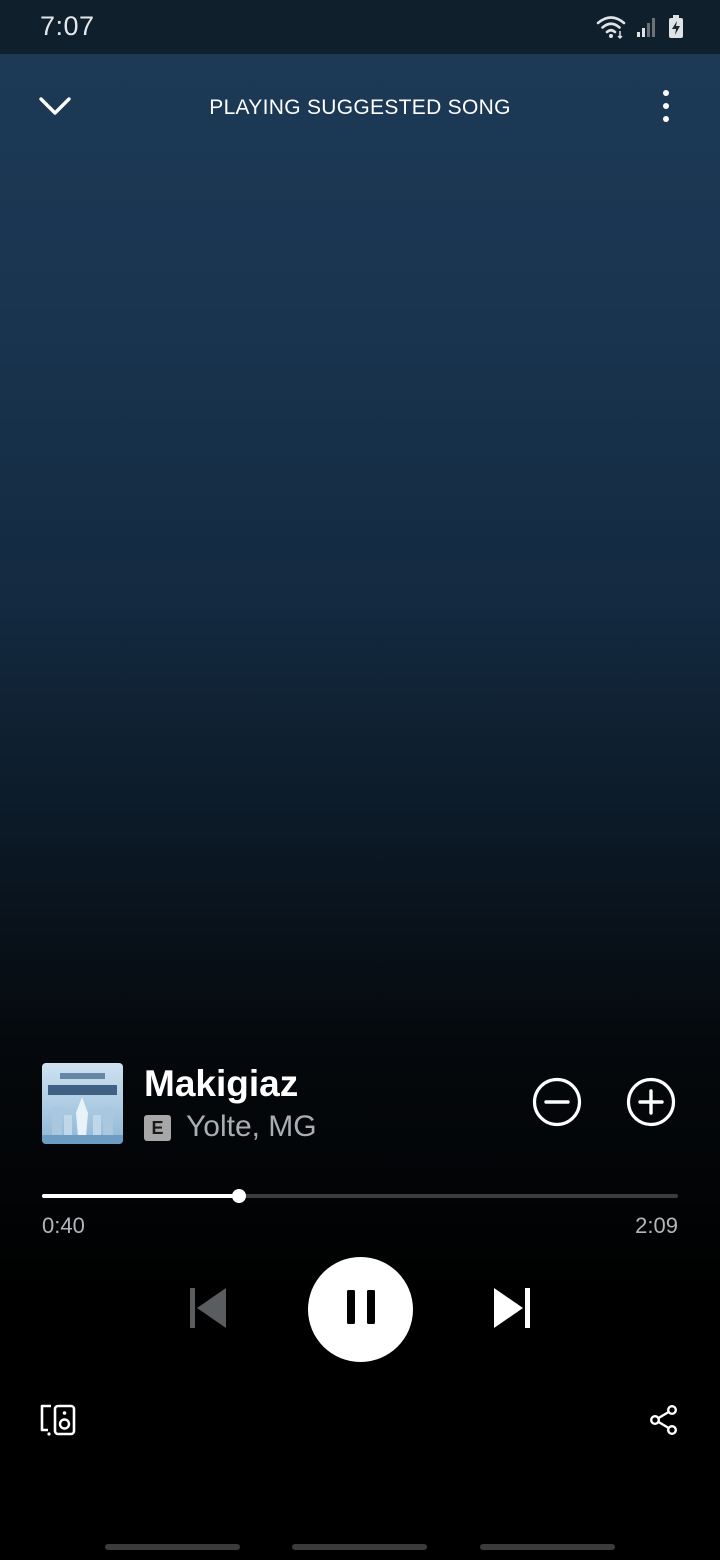 This screenshot has width=720, height=1560. Describe the element at coordinates (360, 27) in the screenshot. I see `status-bar: 7:07` at that location.